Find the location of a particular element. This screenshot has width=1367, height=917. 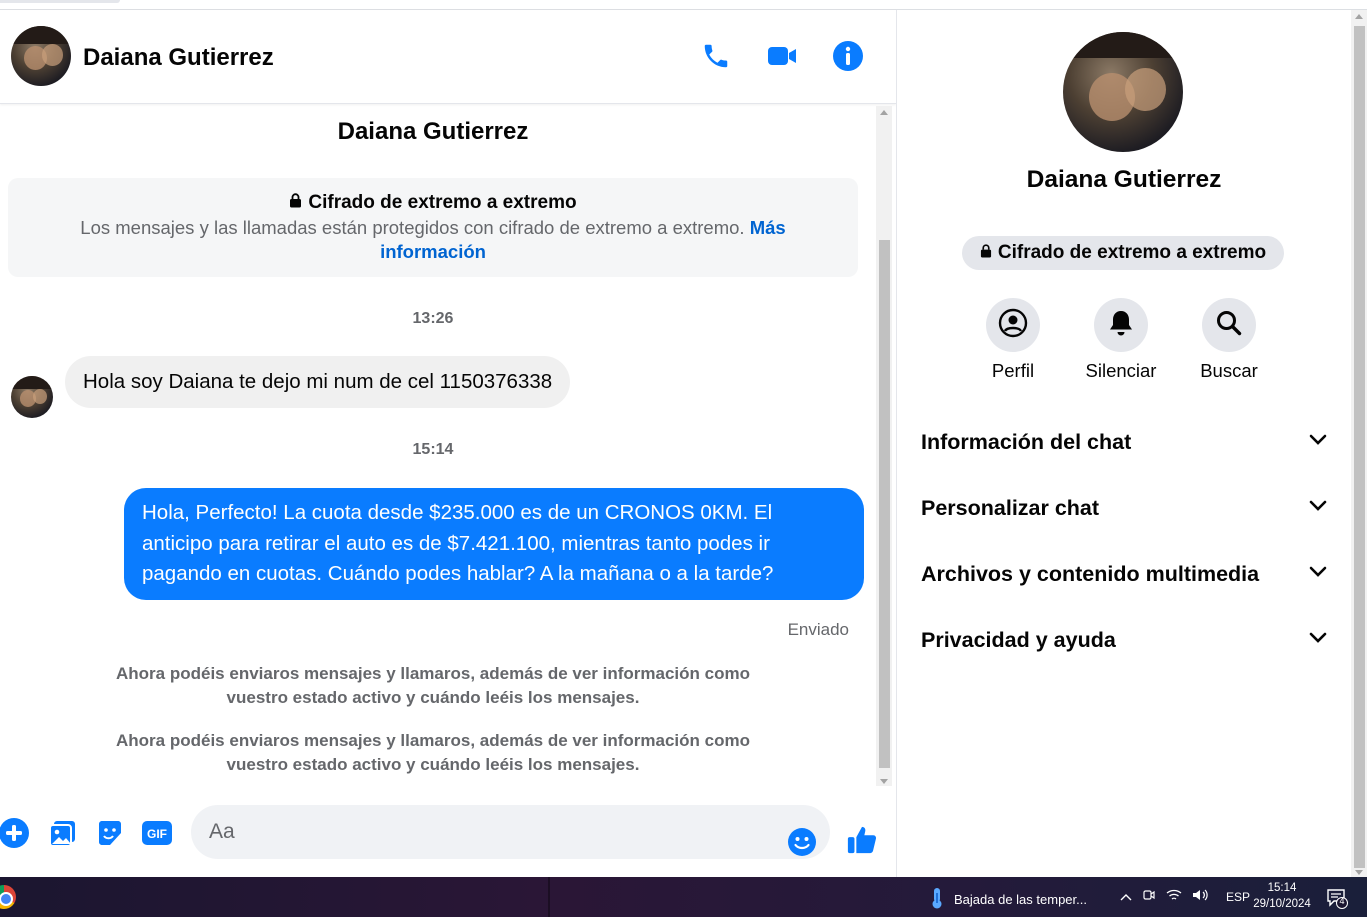

encryption-pill: Cifrado de extremo a extremo is located at coordinates (1123, 253).